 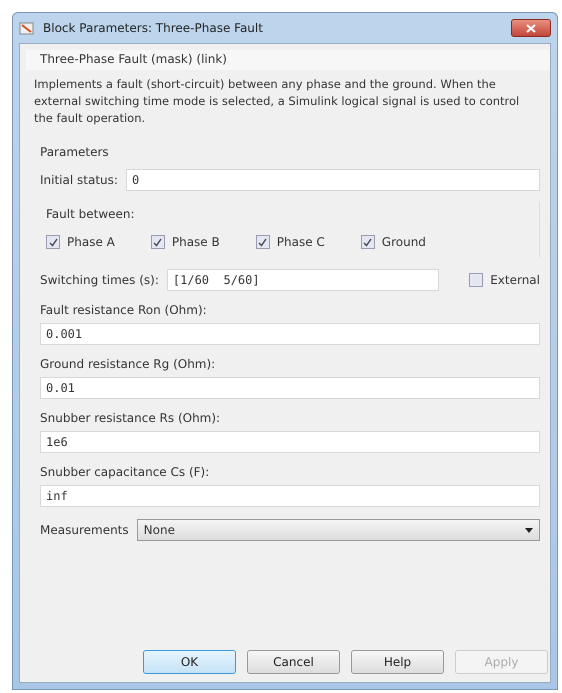 I want to click on dialog-button: Help, so click(x=397, y=662).